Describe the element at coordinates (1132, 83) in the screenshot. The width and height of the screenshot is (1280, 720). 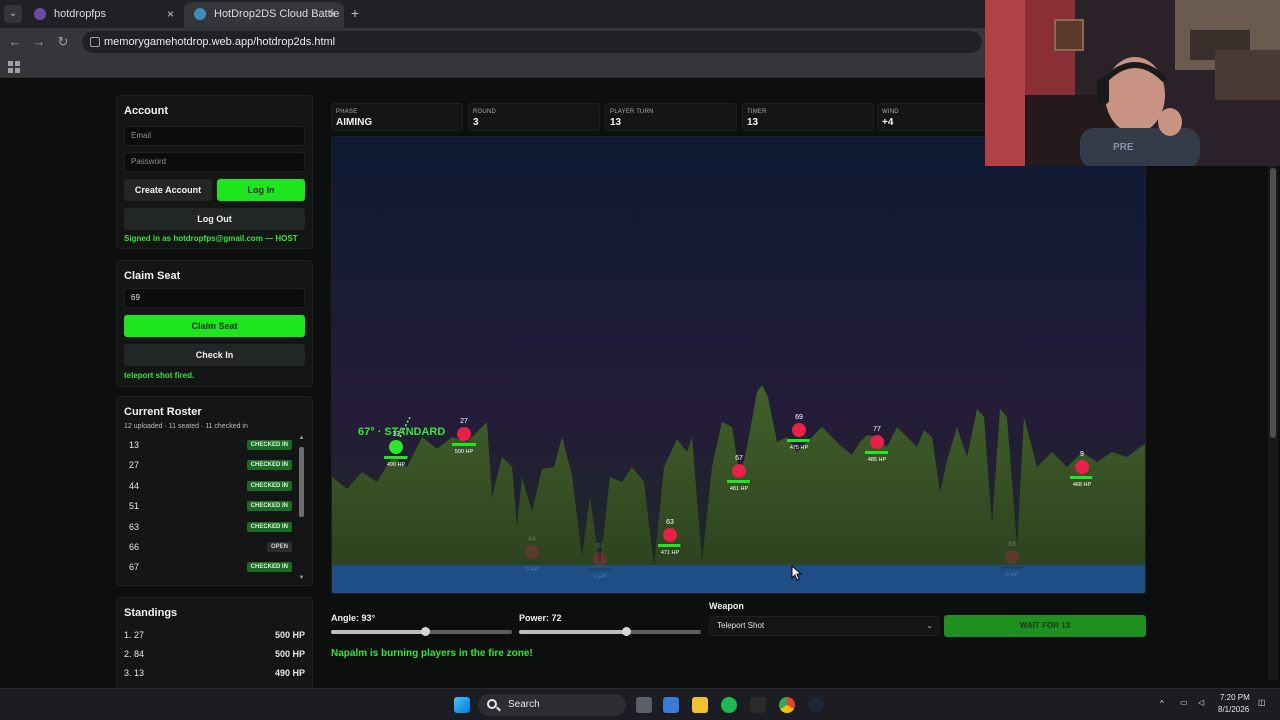
I see `webcam-overlay: PRE` at that location.